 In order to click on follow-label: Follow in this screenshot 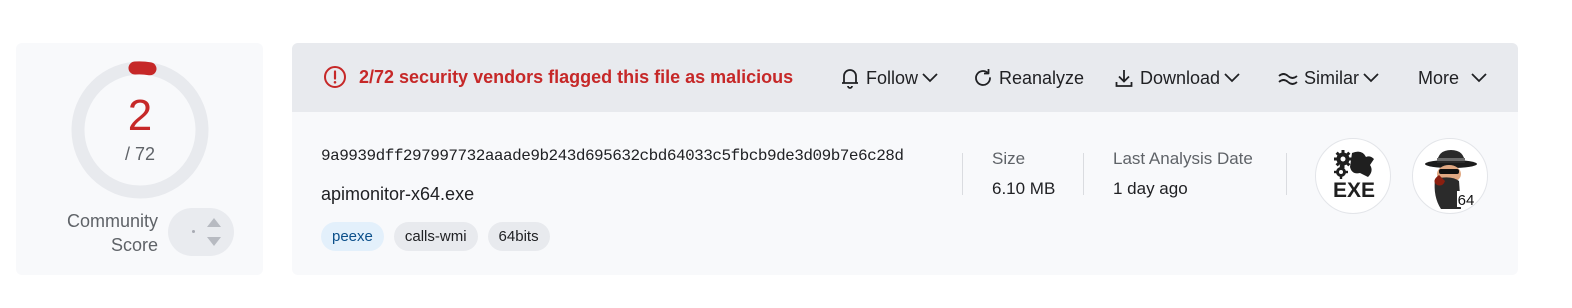, I will do `click(892, 78)`.